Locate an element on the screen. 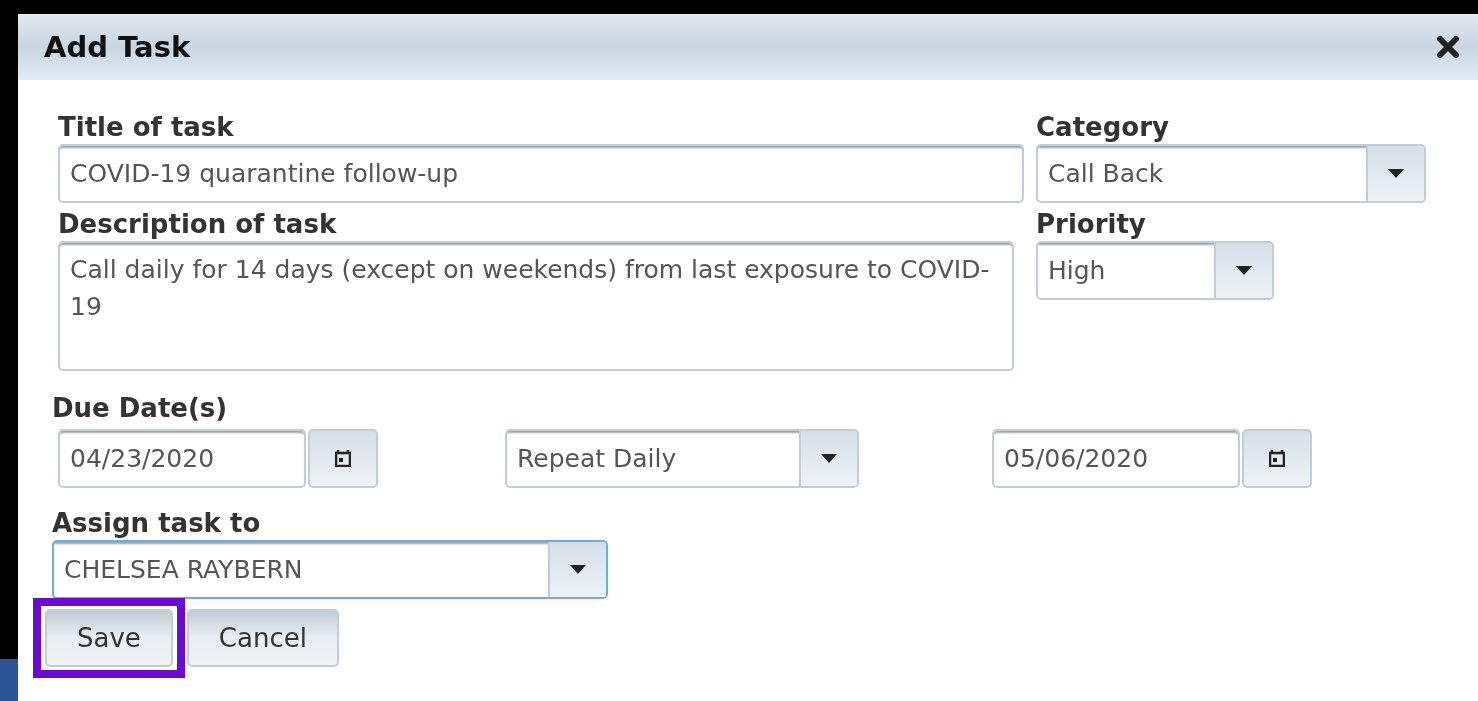  repeat-select: Repeat Daily is located at coordinates (682, 458).